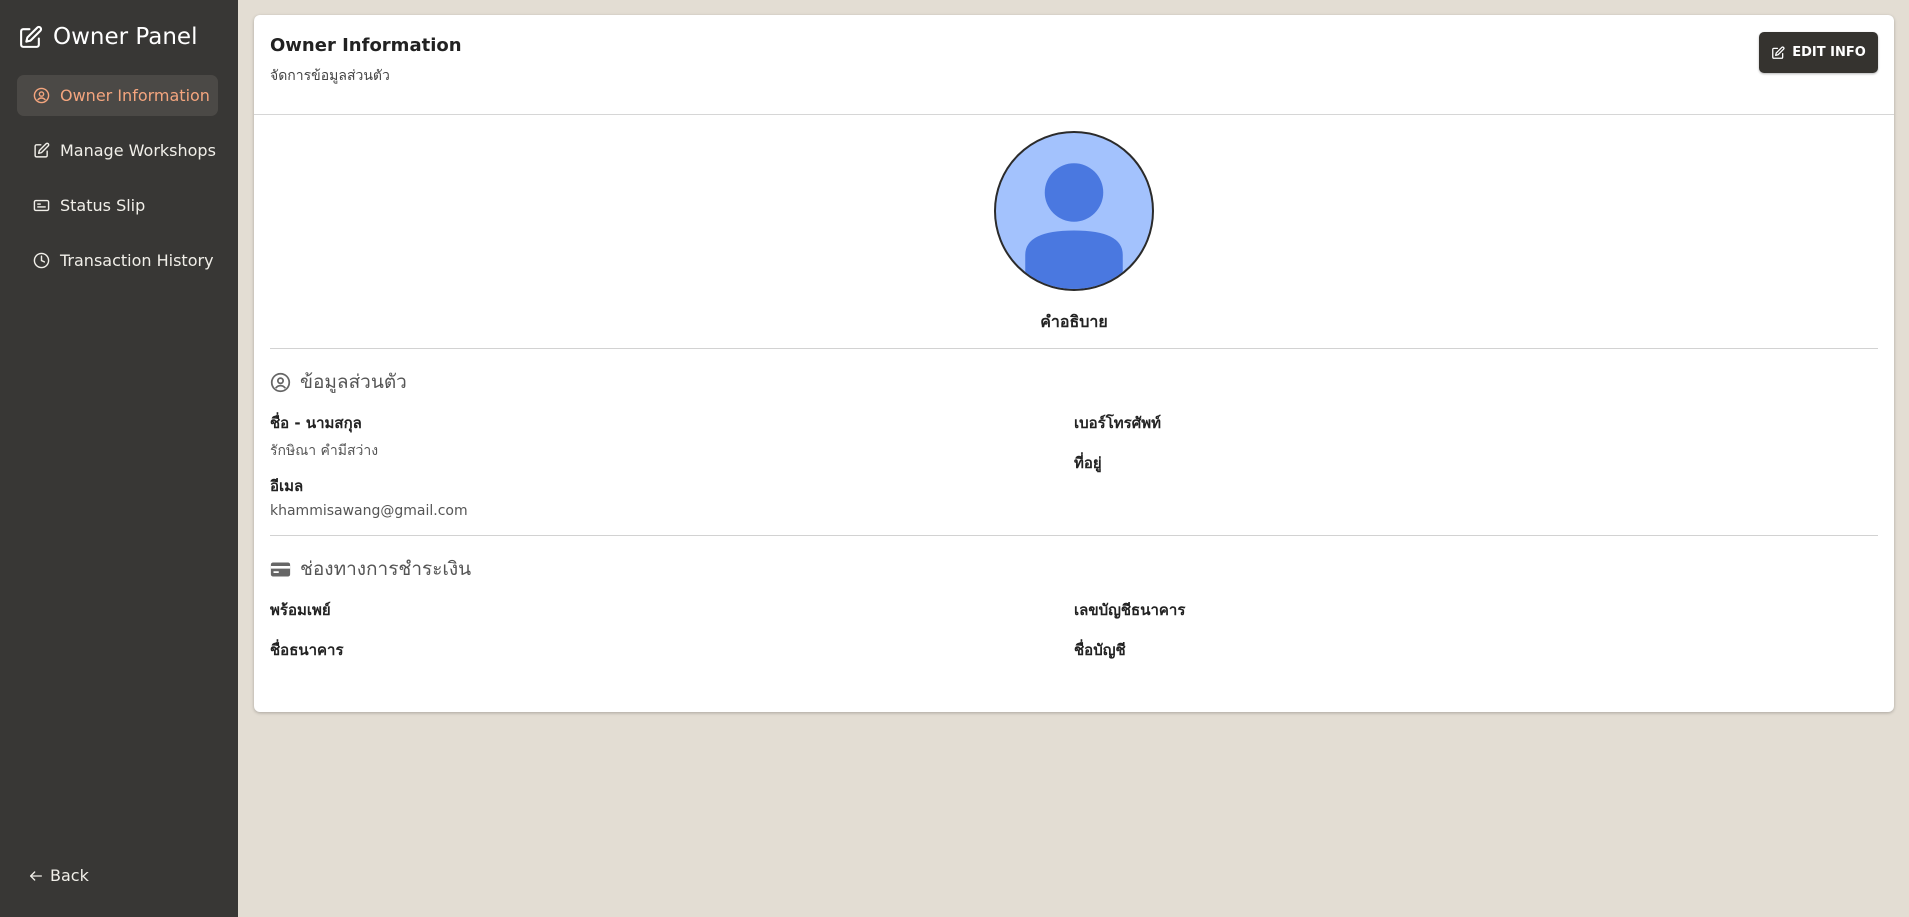 Image resolution: width=1909 pixels, height=917 pixels. I want to click on bank-name-label: ชื่อธนาคาร, so click(307, 650).